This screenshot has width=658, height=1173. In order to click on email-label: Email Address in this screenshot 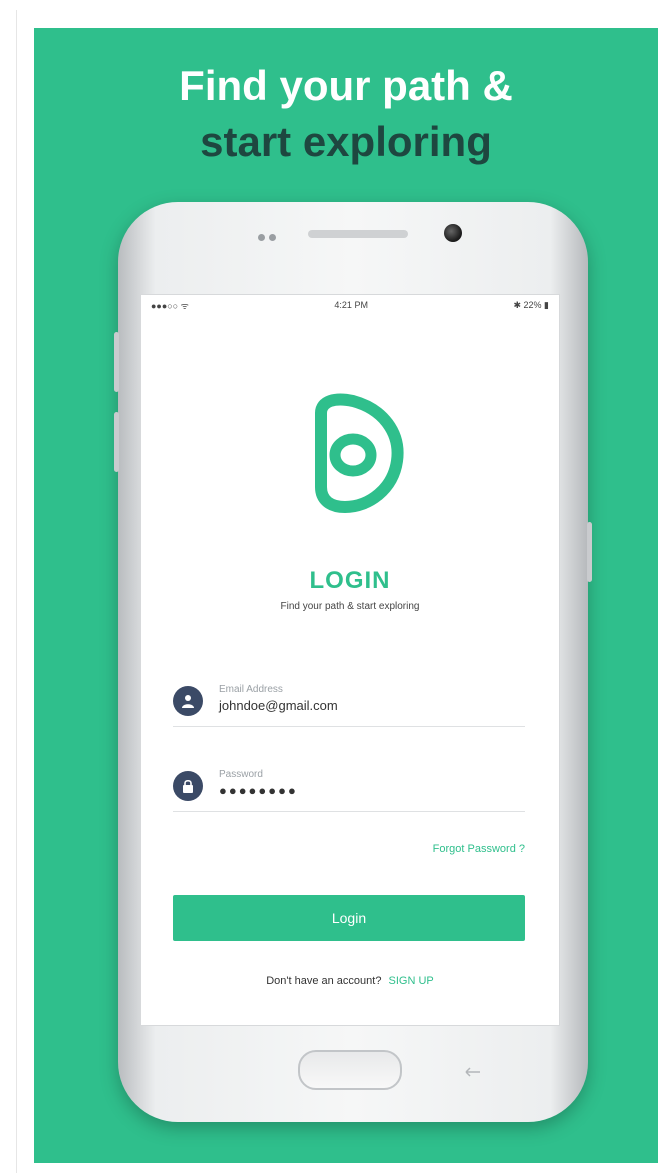, I will do `click(251, 689)`.